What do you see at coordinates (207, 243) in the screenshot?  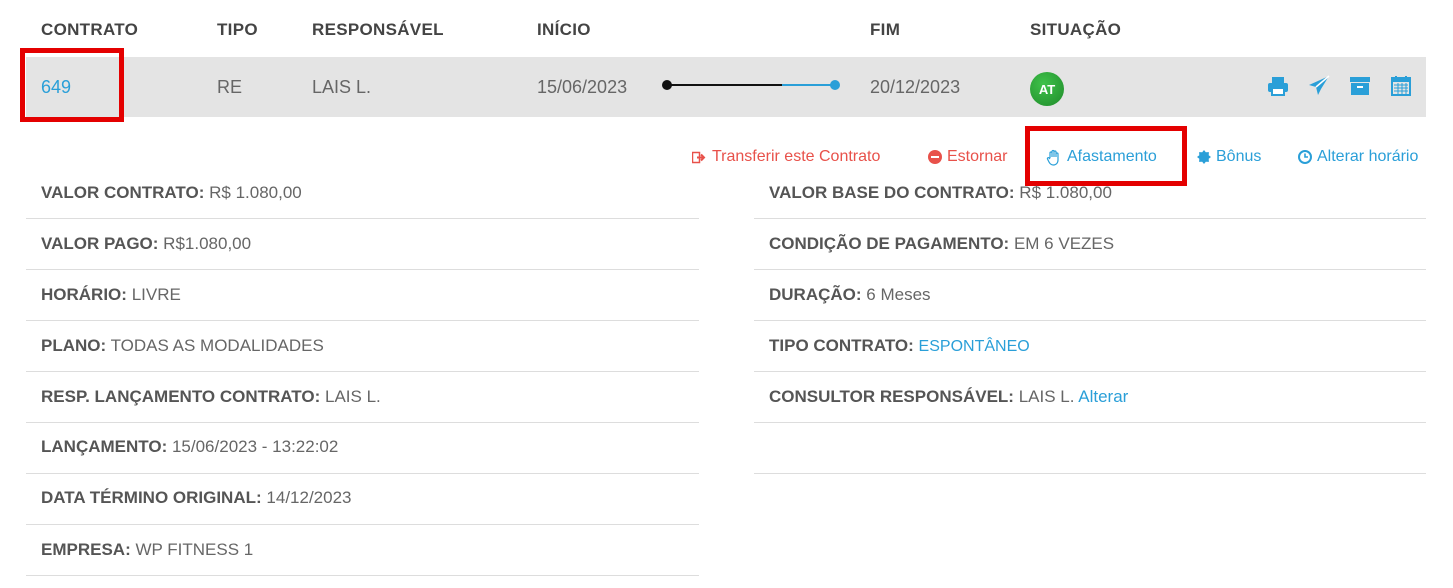 I see `detail-value: R$1.080,00` at bounding box center [207, 243].